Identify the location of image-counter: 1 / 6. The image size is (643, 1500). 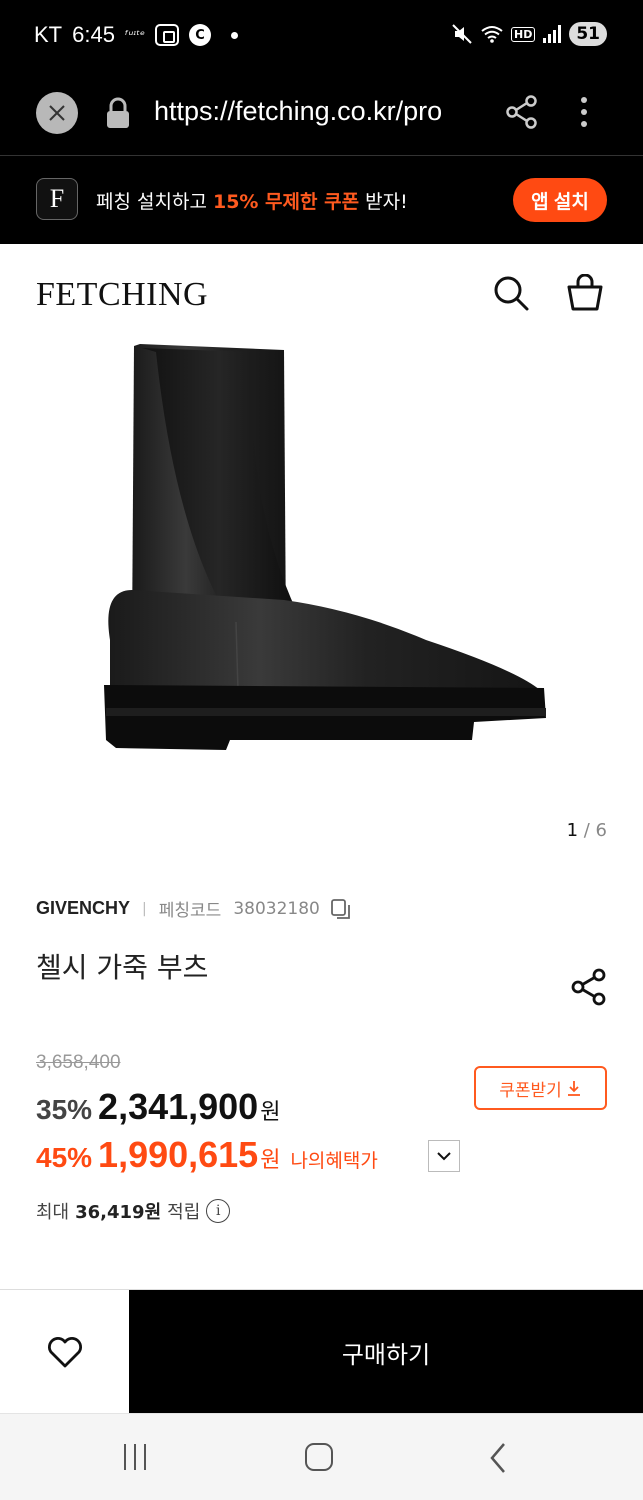
(587, 830).